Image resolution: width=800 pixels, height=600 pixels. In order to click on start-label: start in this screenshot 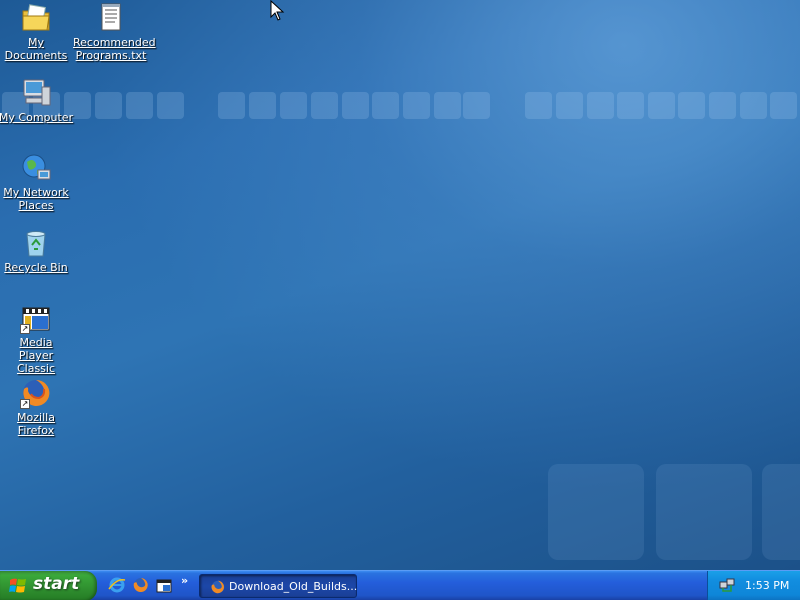, I will do `click(56, 584)`.